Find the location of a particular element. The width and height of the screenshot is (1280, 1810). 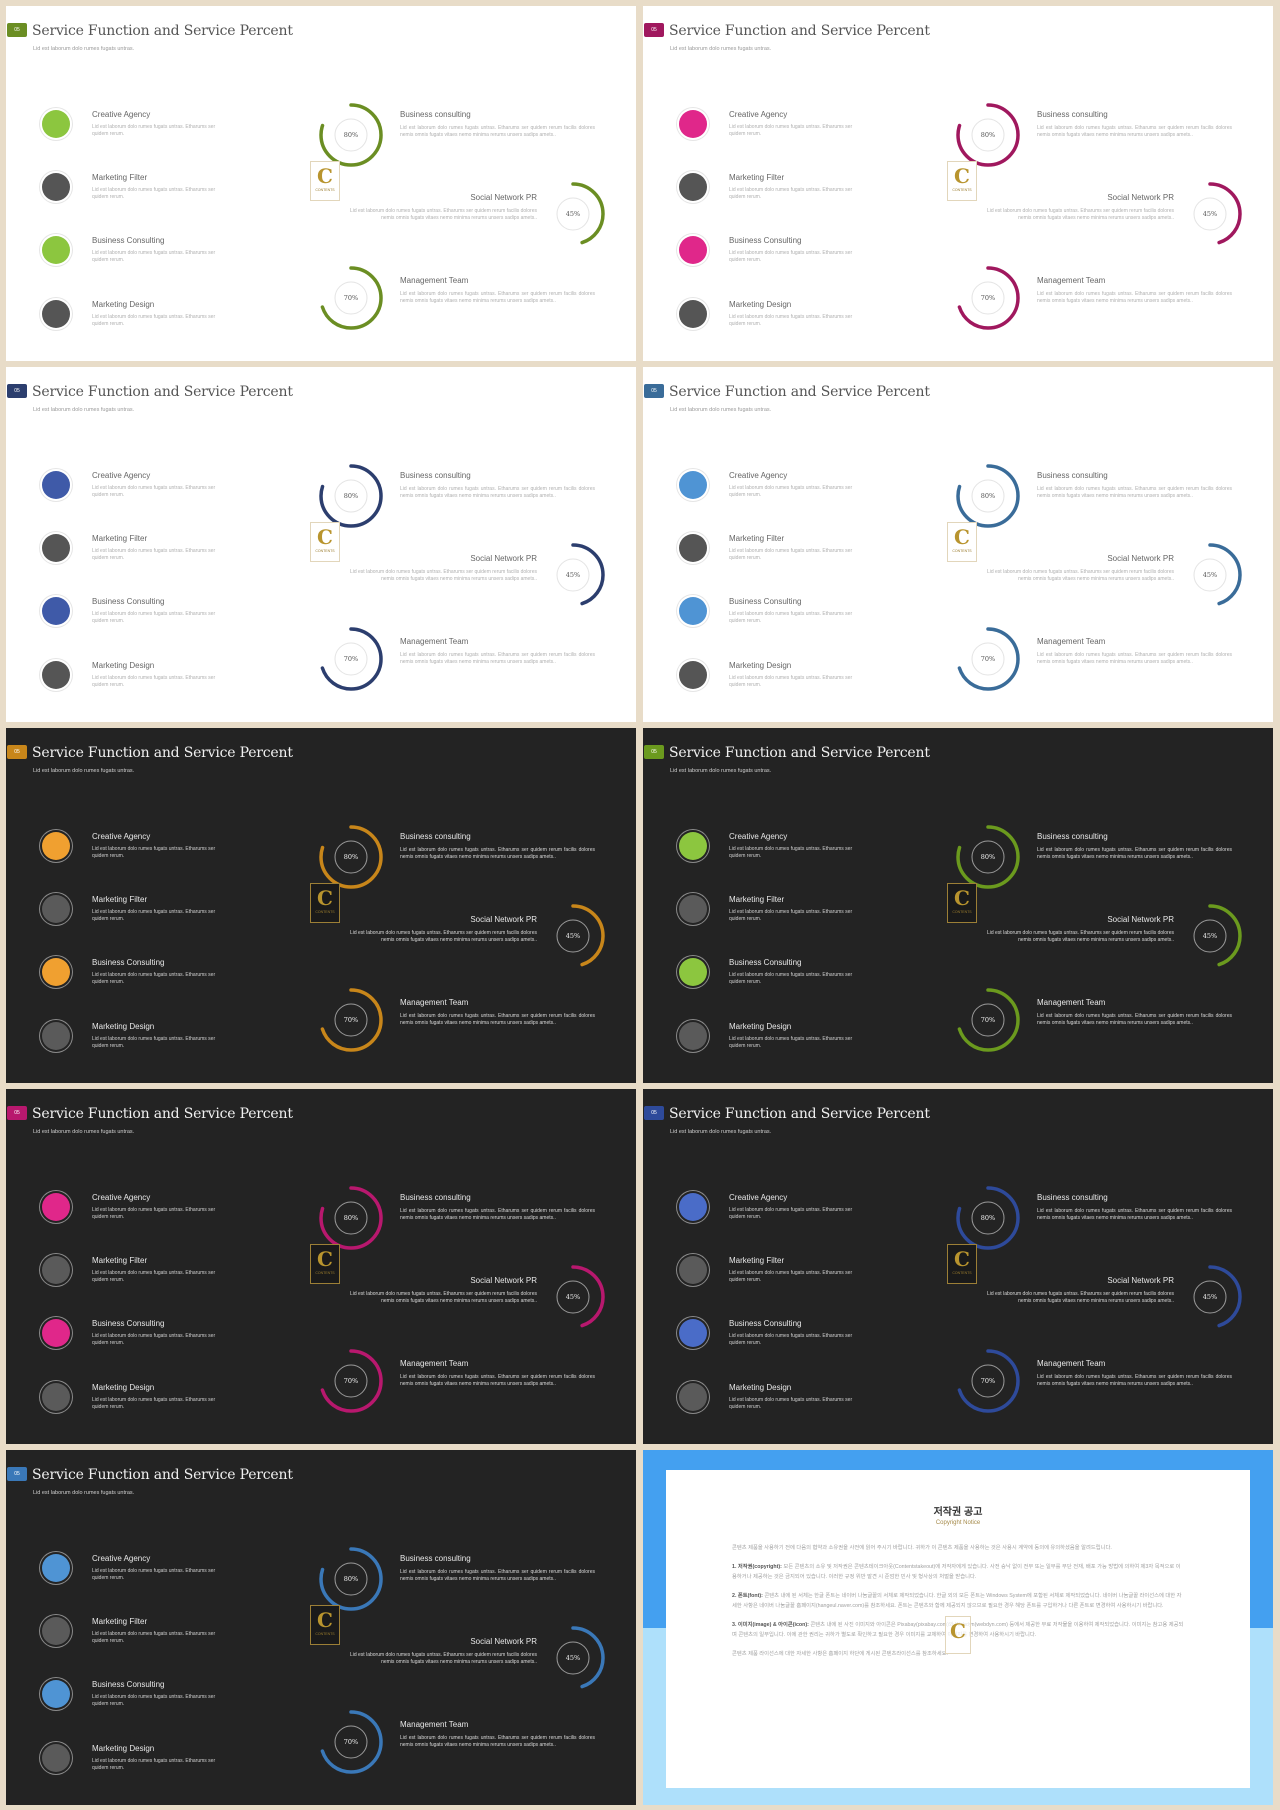

section-label: 3. 이미지(image) & 아이콘(icon): is located at coordinates (770, 1625).